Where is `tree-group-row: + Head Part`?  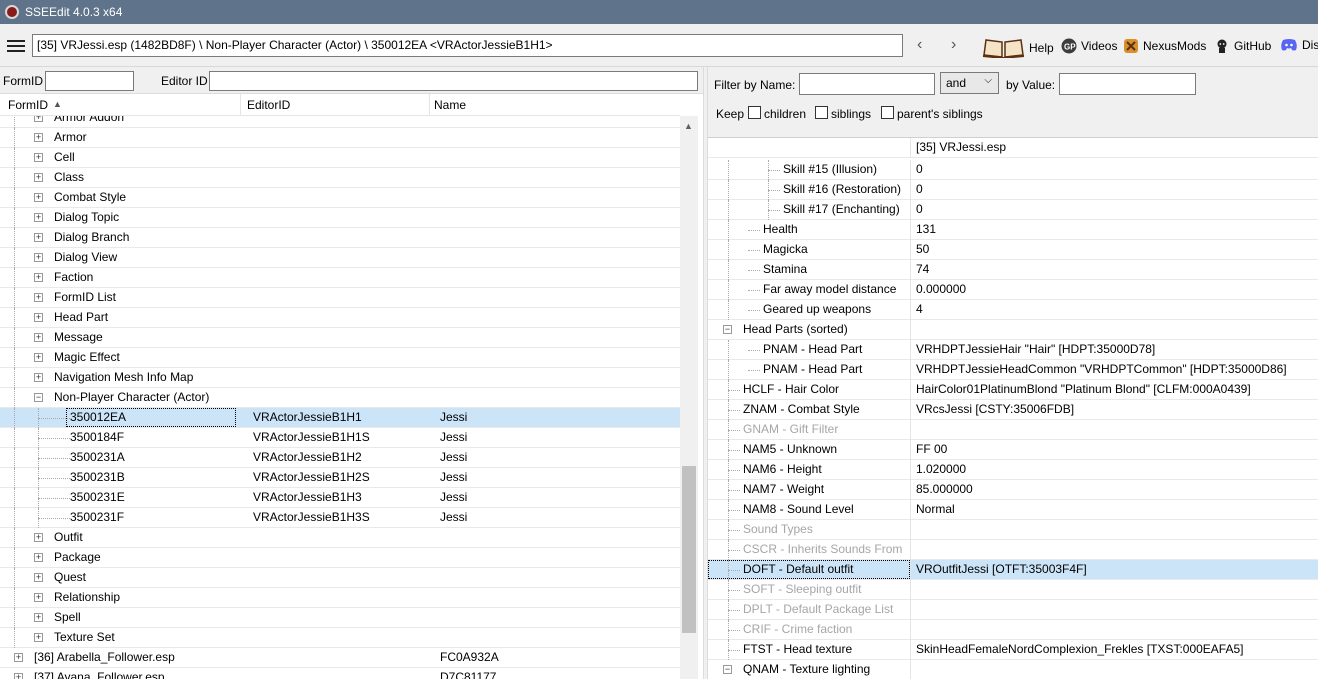
tree-group-row: + Head Part is located at coordinates (340, 318).